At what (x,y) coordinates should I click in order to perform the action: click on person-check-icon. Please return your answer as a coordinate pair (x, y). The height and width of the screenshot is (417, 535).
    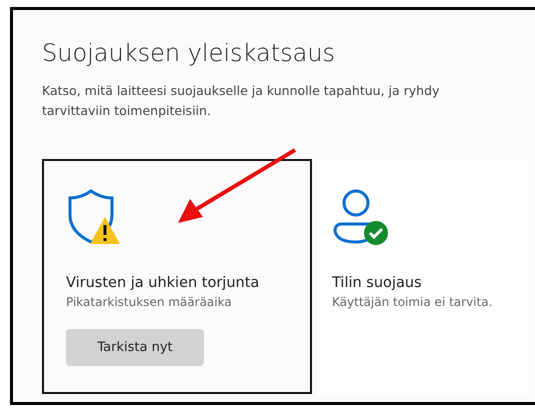
    Looking at the image, I should click on (361, 217).